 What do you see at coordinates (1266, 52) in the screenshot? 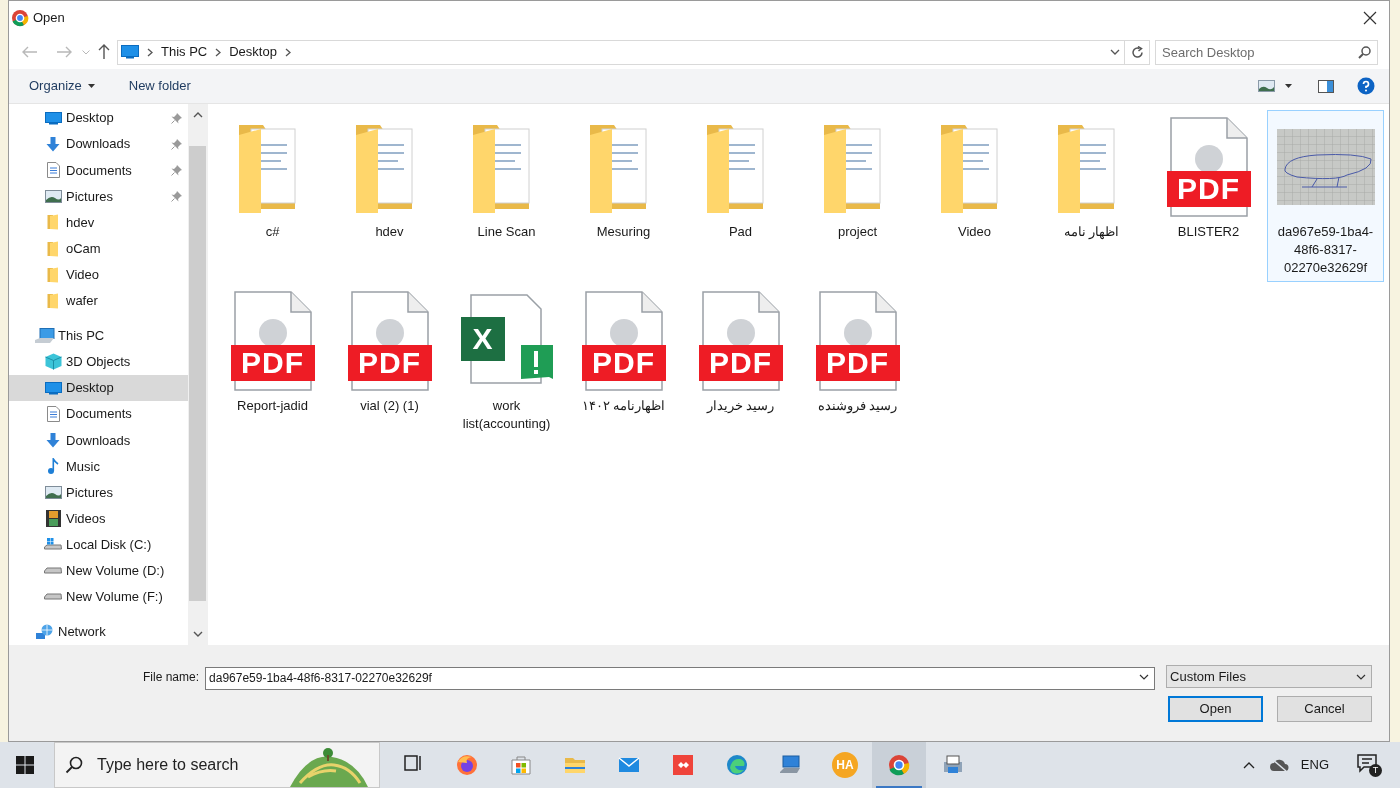
I see `search-field: Search Desktop` at bounding box center [1266, 52].